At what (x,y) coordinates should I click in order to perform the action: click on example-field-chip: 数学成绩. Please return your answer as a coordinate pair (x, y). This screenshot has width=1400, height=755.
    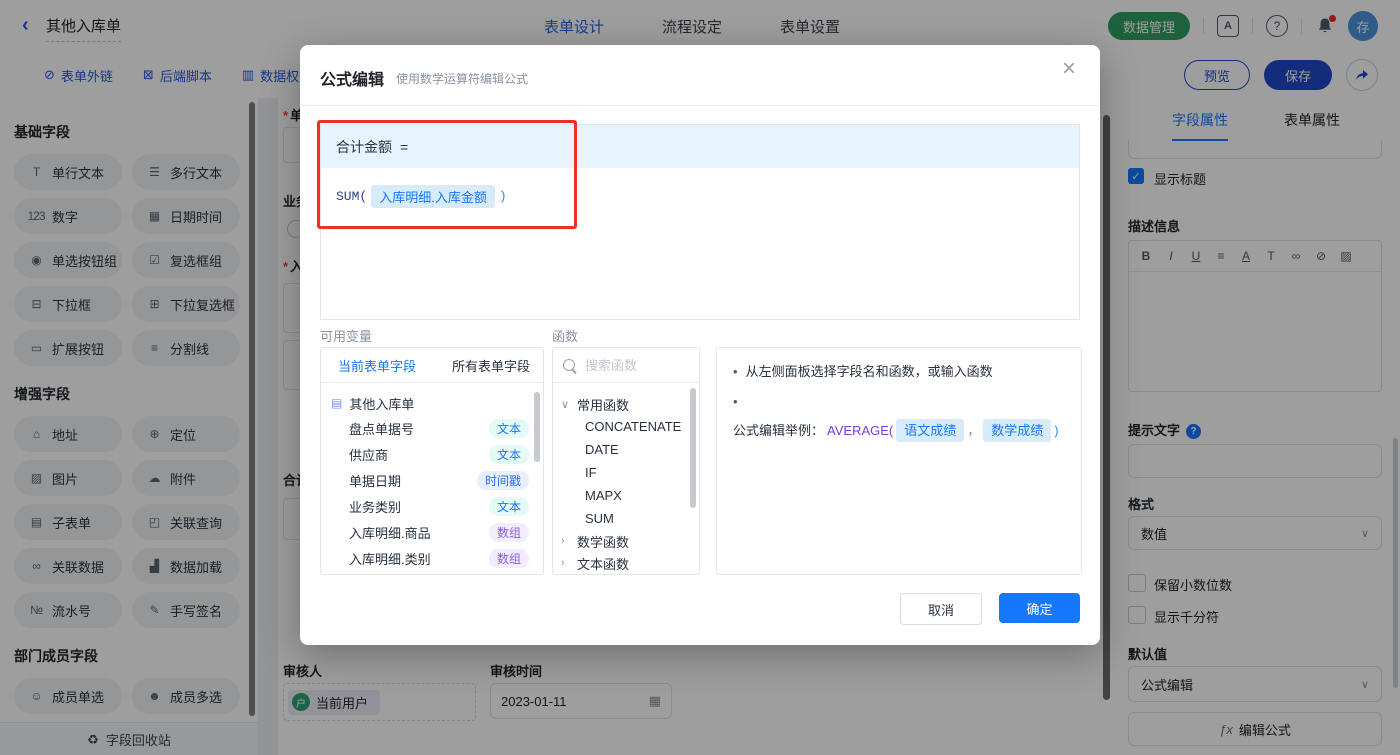
    Looking at the image, I should click on (1017, 430).